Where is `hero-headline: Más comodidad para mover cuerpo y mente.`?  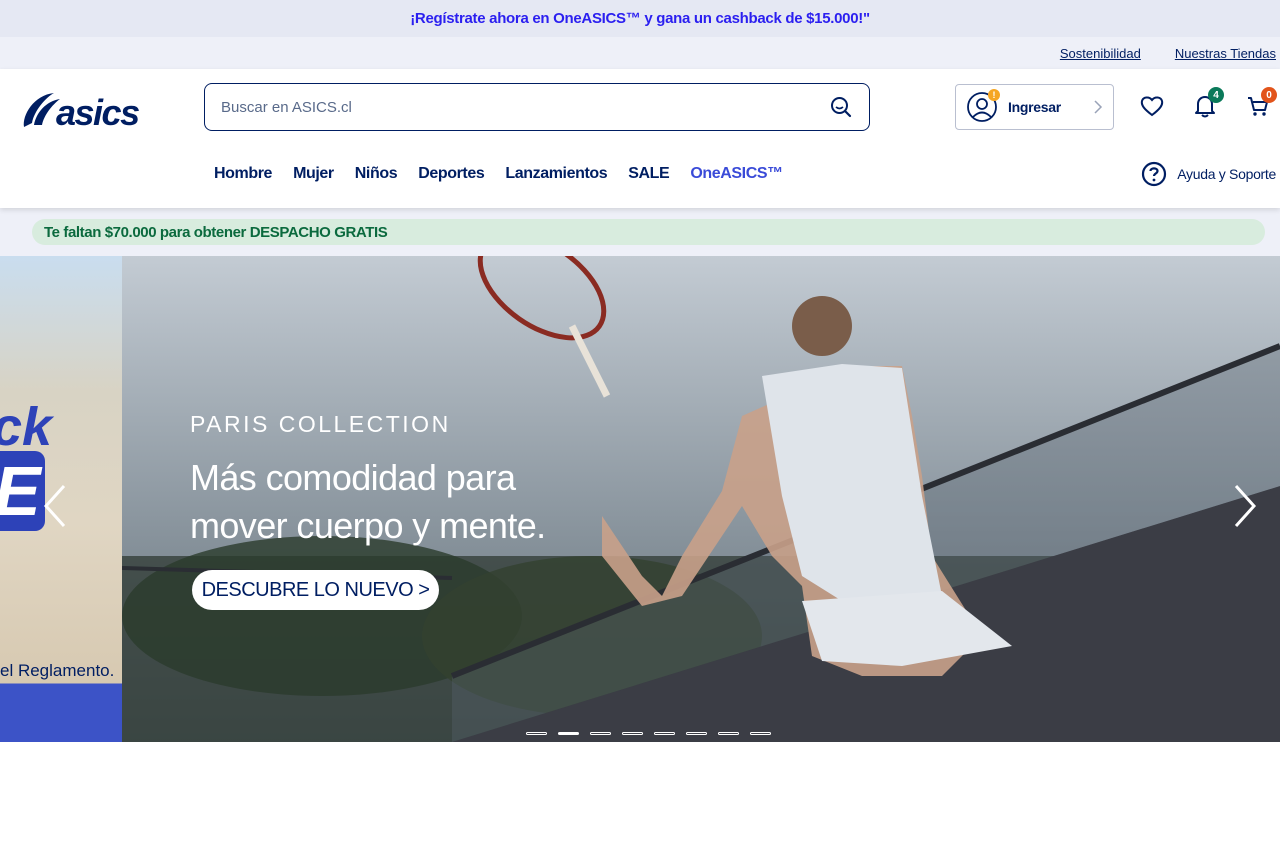 hero-headline: Más comodidad para mover cuerpo y mente. is located at coordinates (368, 502).